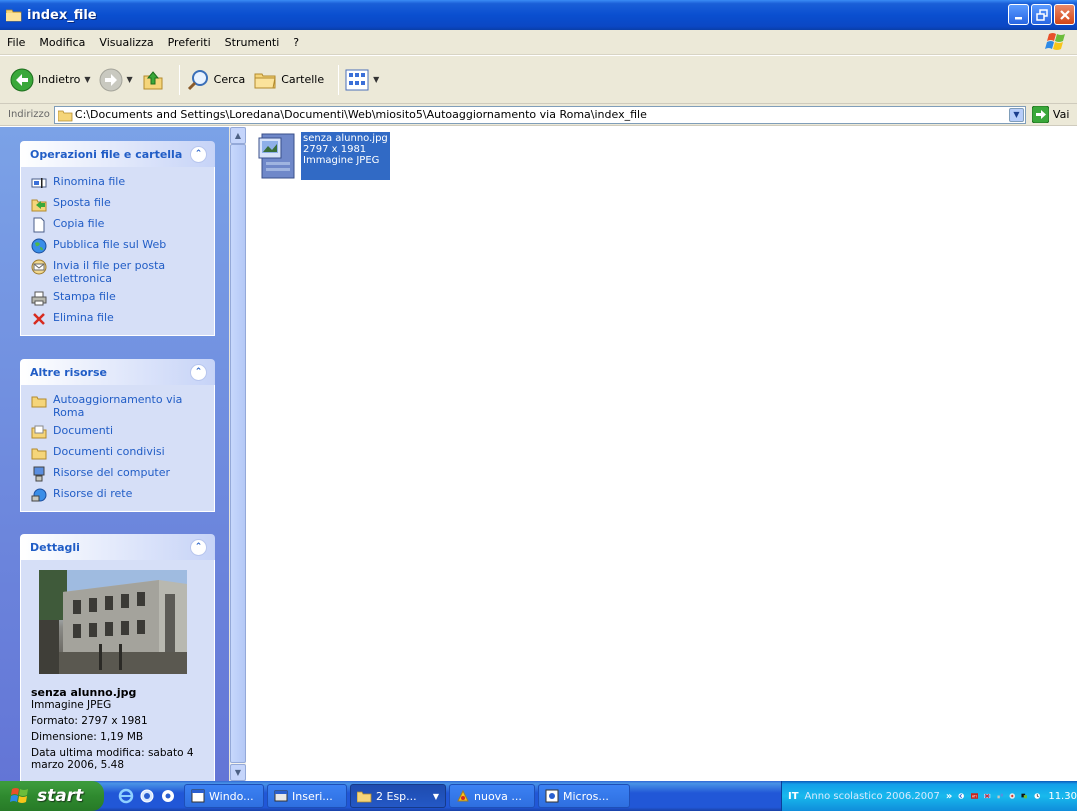 The height and width of the screenshot is (811, 1077). Describe the element at coordinates (179, 79) in the screenshot. I see `toolbar-separator` at that location.